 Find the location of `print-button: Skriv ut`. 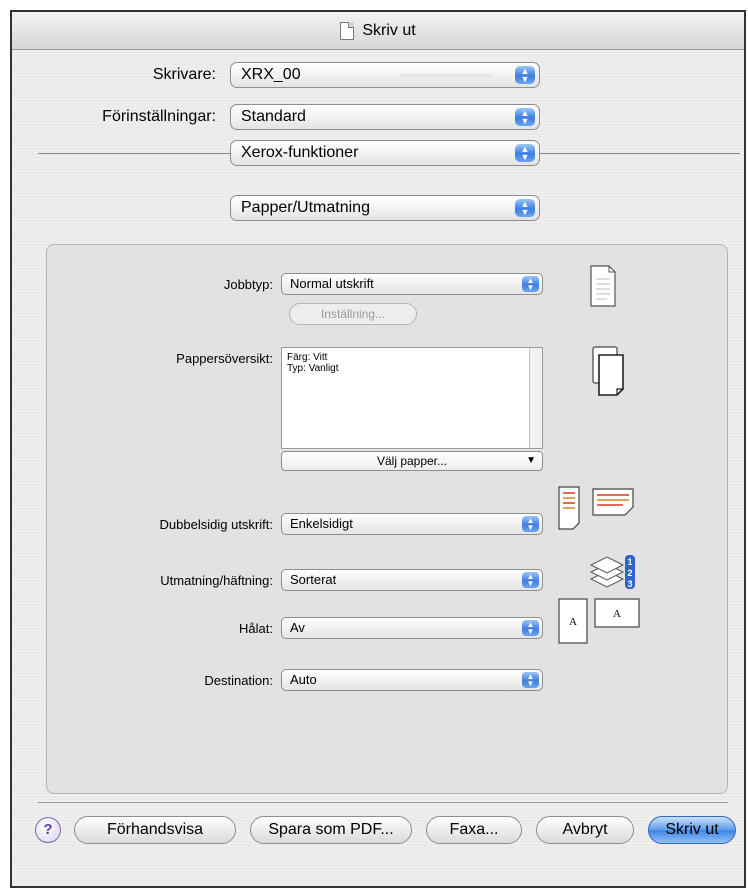

print-button: Skriv ut is located at coordinates (692, 830).